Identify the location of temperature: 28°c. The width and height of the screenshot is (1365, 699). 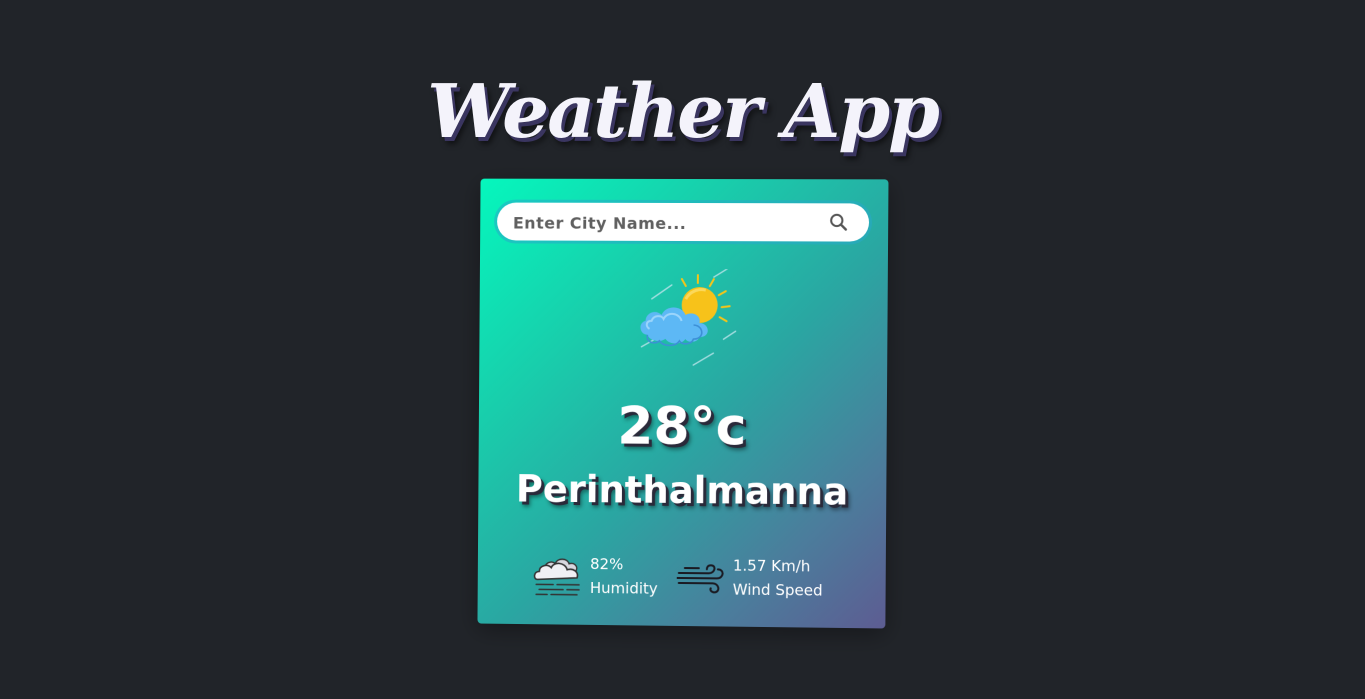
(682, 427).